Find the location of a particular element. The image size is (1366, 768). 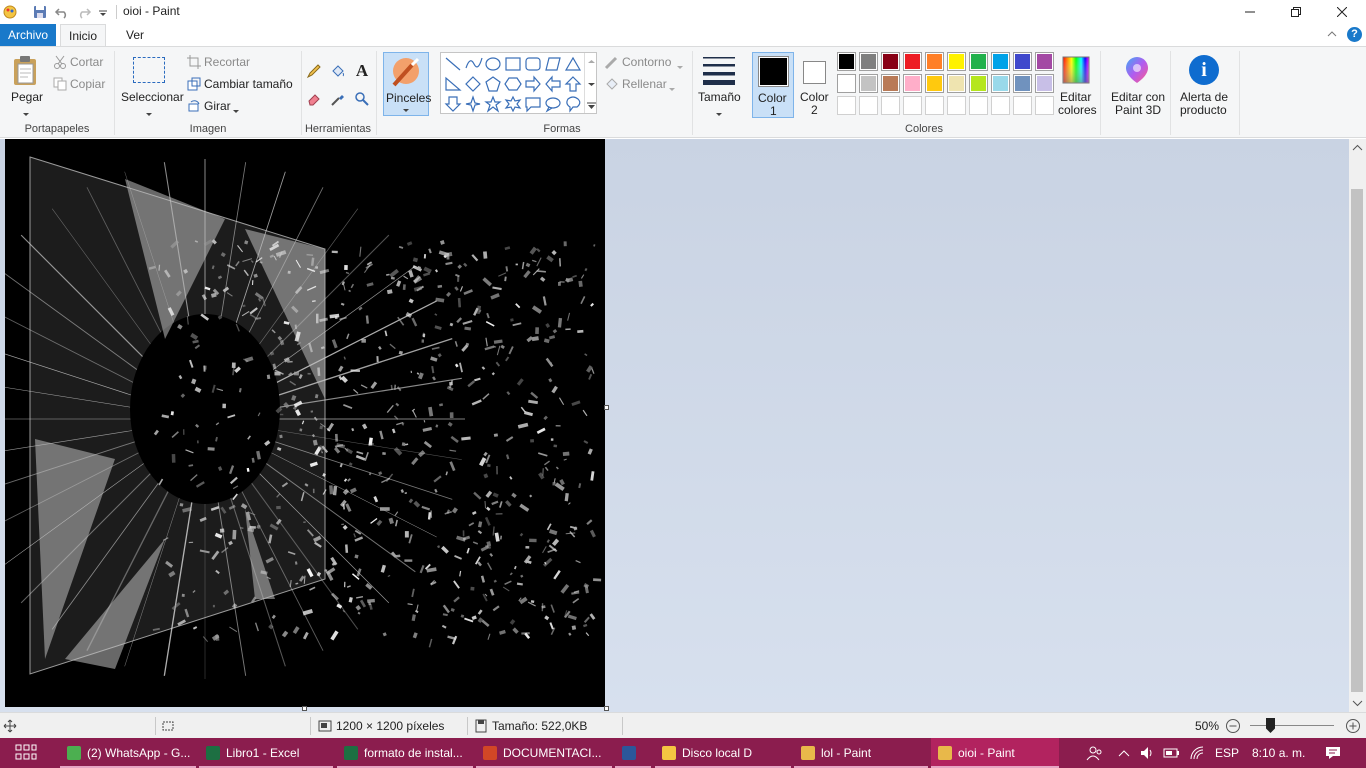

battery-icon is located at coordinates (1172, 753).